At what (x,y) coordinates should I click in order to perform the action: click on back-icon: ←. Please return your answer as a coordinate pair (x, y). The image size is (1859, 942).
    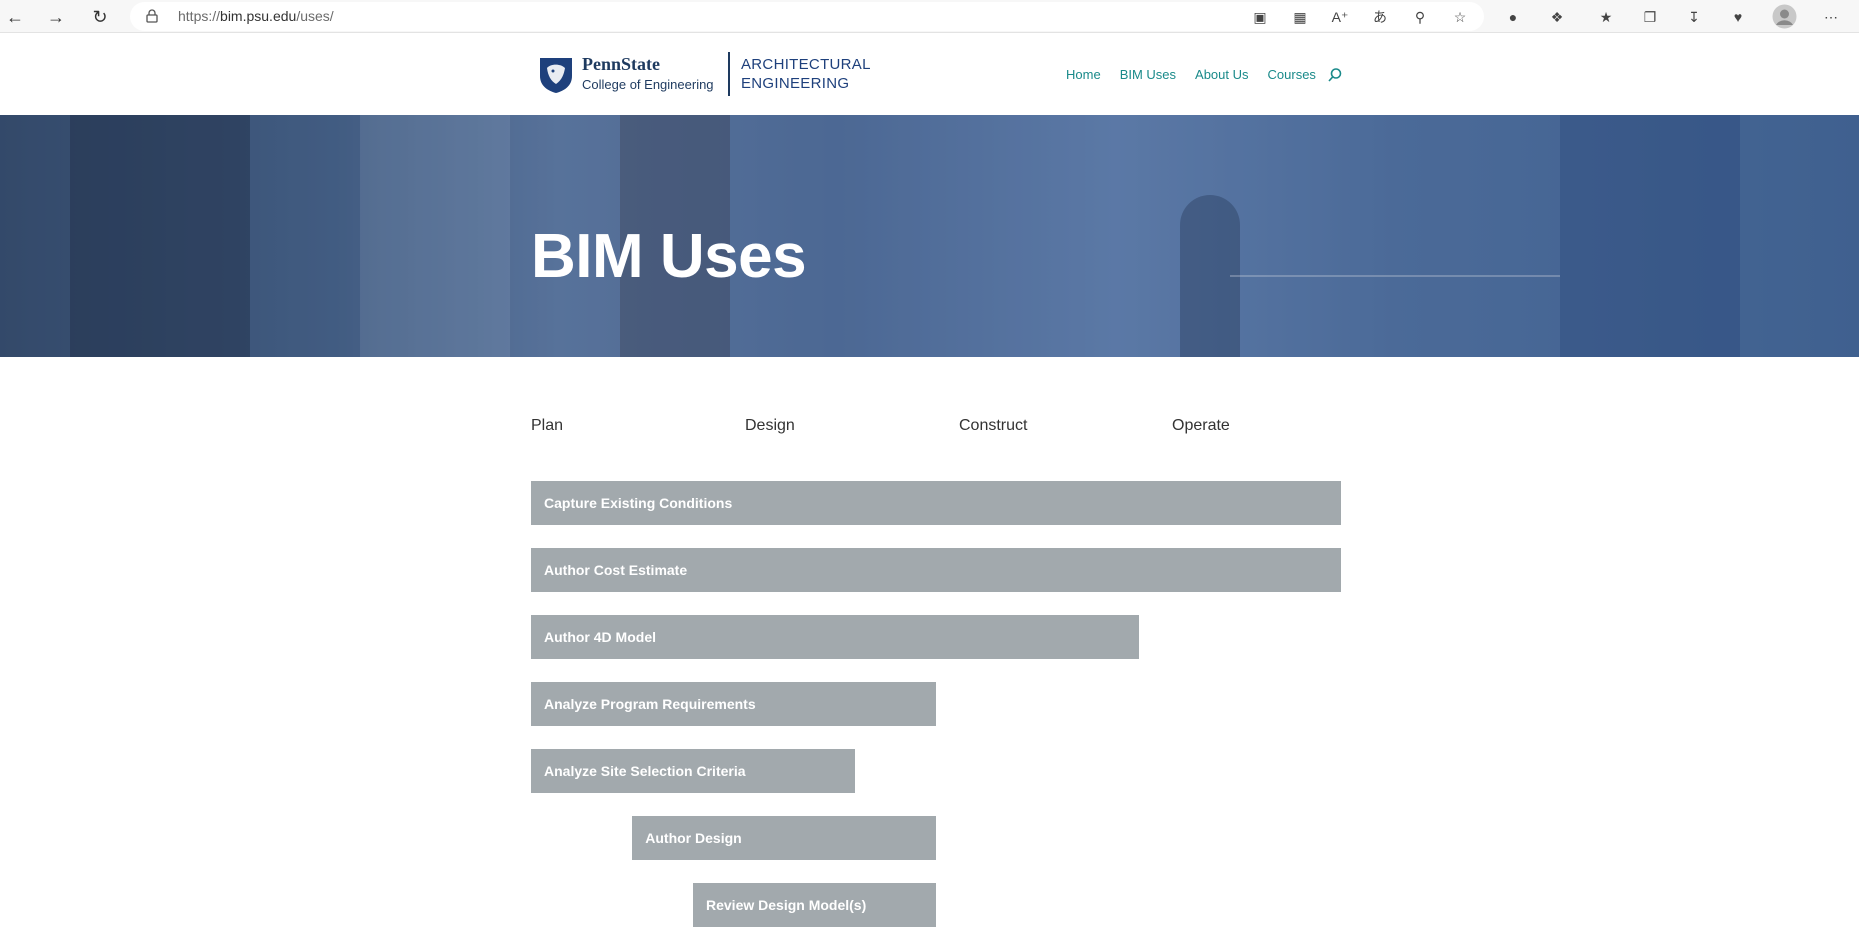
    Looking at the image, I should click on (15, 17).